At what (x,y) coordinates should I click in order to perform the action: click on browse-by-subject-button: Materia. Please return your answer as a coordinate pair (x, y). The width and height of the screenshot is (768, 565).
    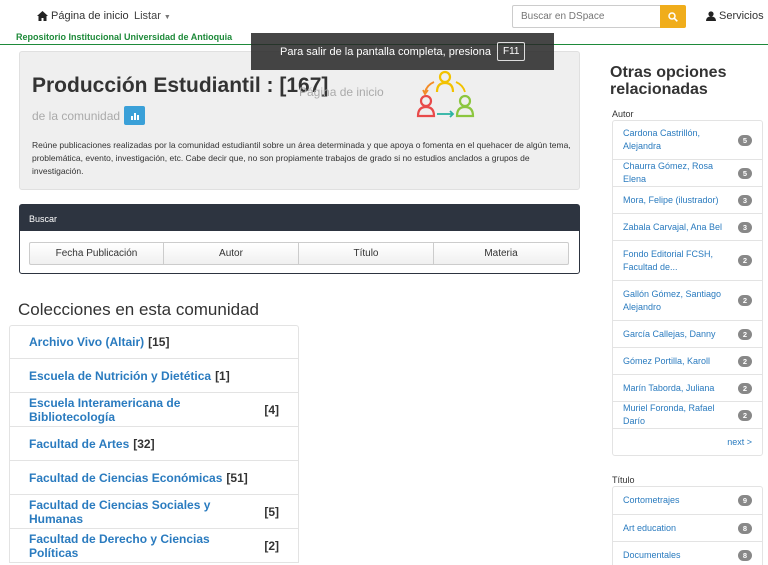
    Looking at the image, I should click on (501, 253).